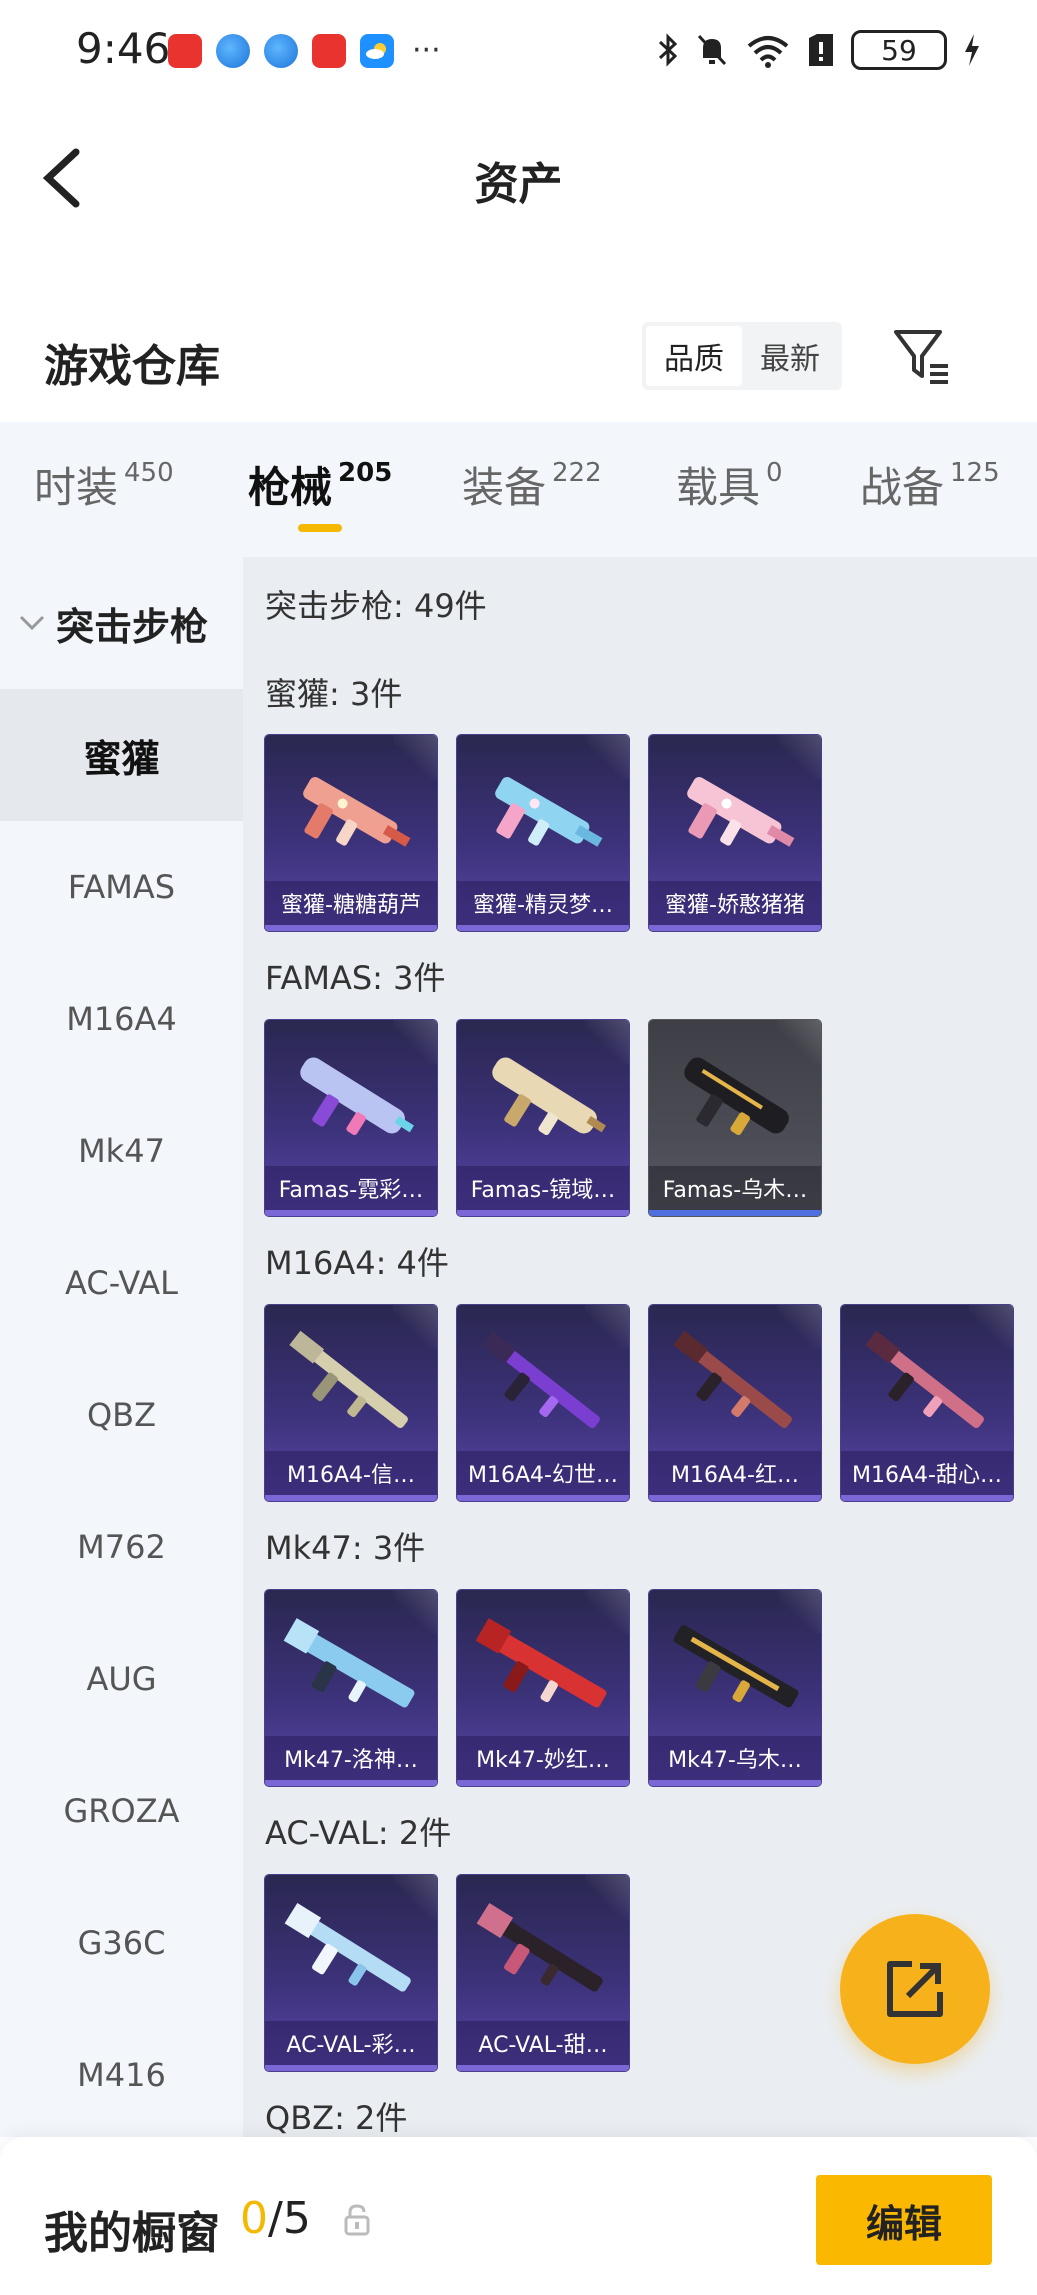 The height and width of the screenshot is (2295, 1037). I want to click on sidebar-item-aug: AUG, so click(121, 1679).